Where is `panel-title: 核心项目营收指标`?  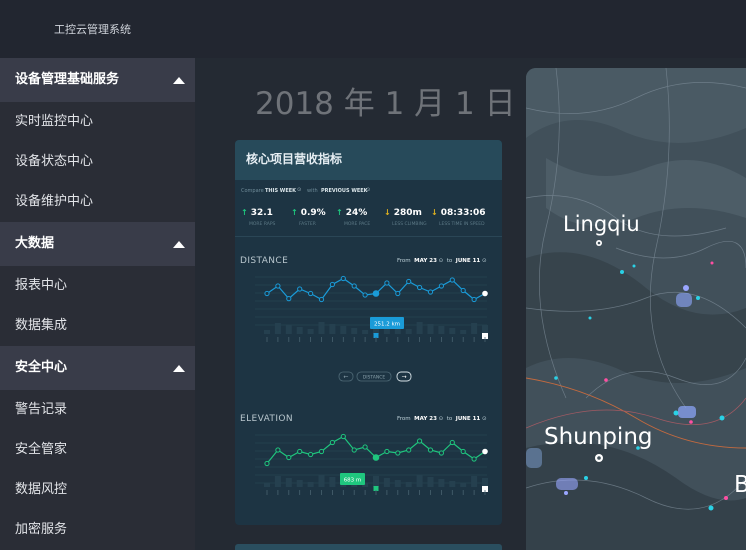
panel-title: 核心项目营收指标 is located at coordinates (368, 160).